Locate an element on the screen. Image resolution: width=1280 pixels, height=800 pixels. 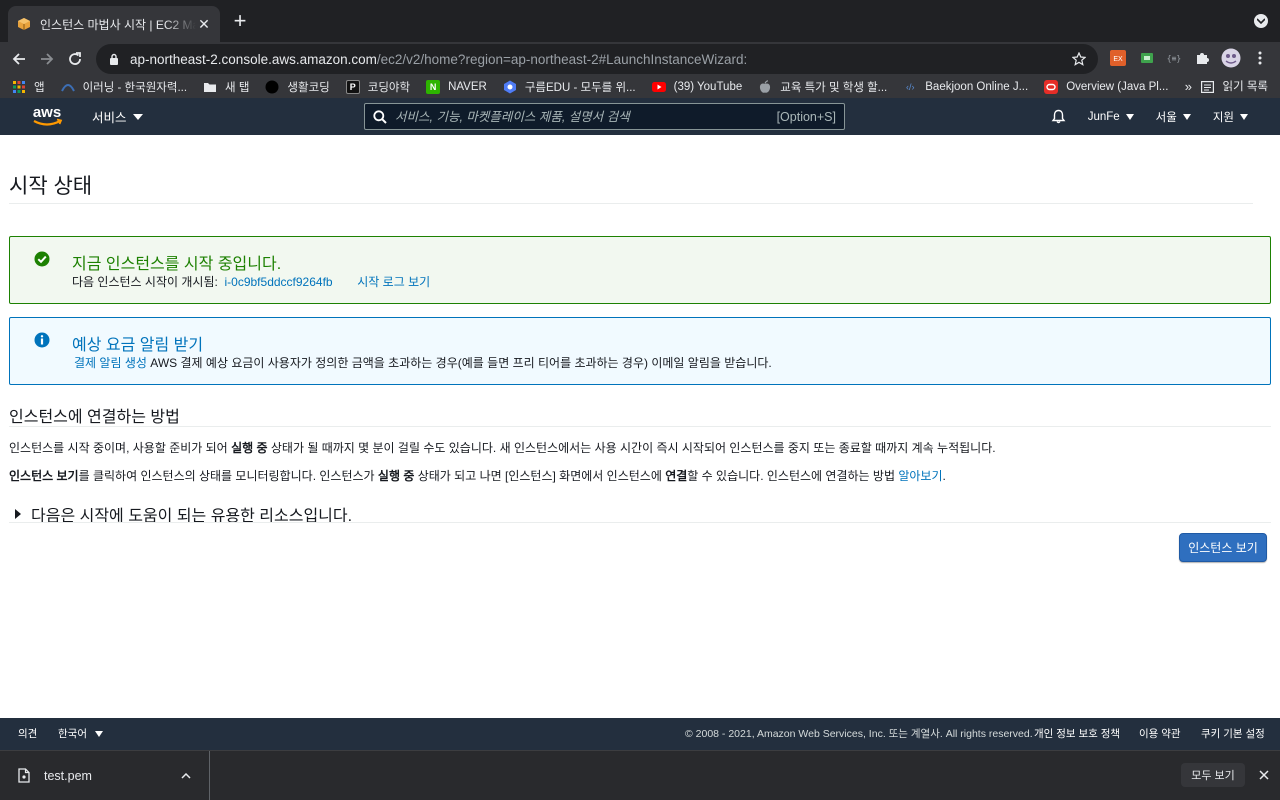
download-item: test.pem is located at coordinates (105, 775).